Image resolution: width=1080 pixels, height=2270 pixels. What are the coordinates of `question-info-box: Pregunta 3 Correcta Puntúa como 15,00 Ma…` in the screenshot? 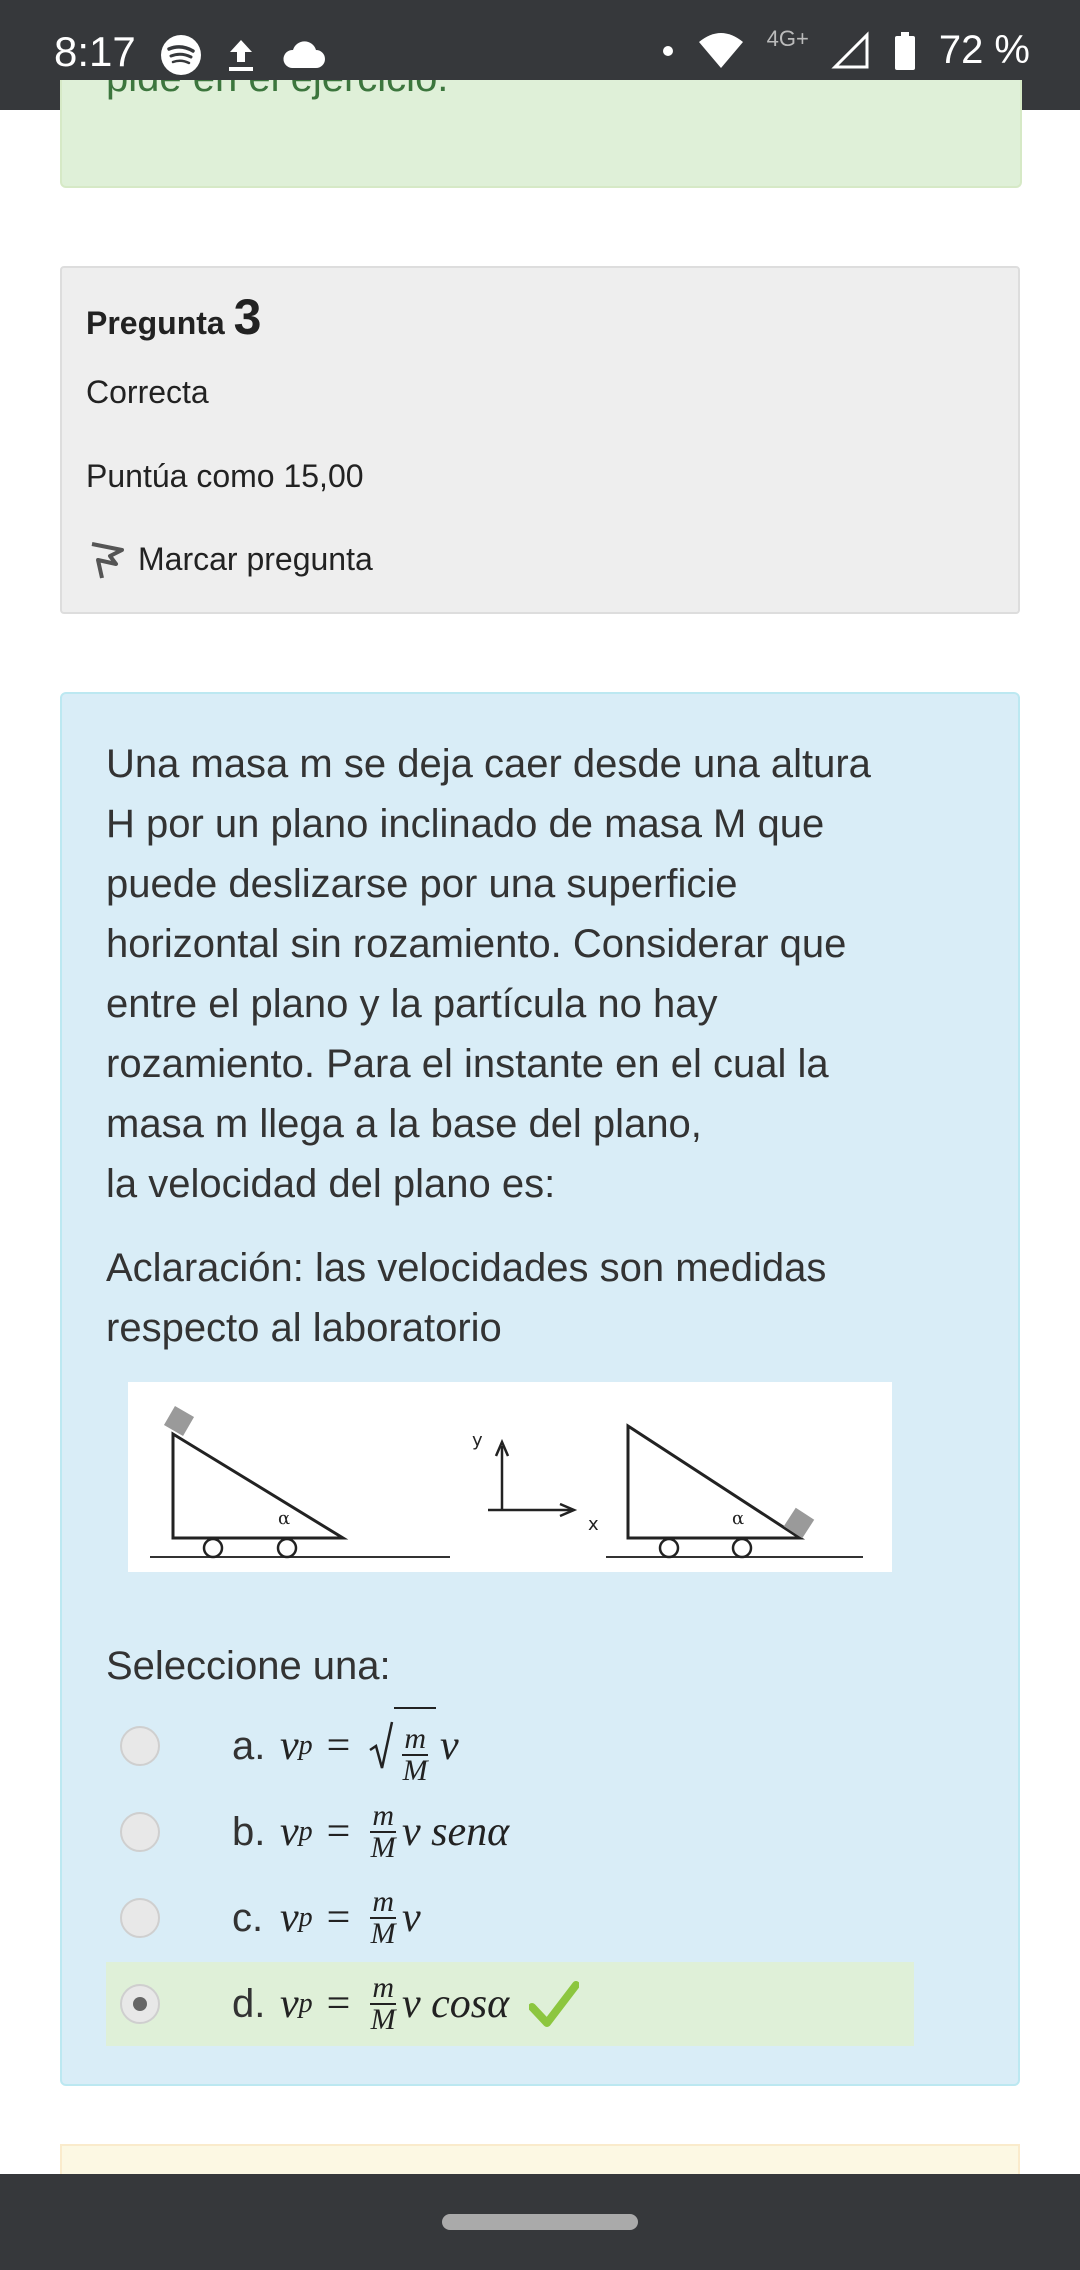 It's located at (540, 440).